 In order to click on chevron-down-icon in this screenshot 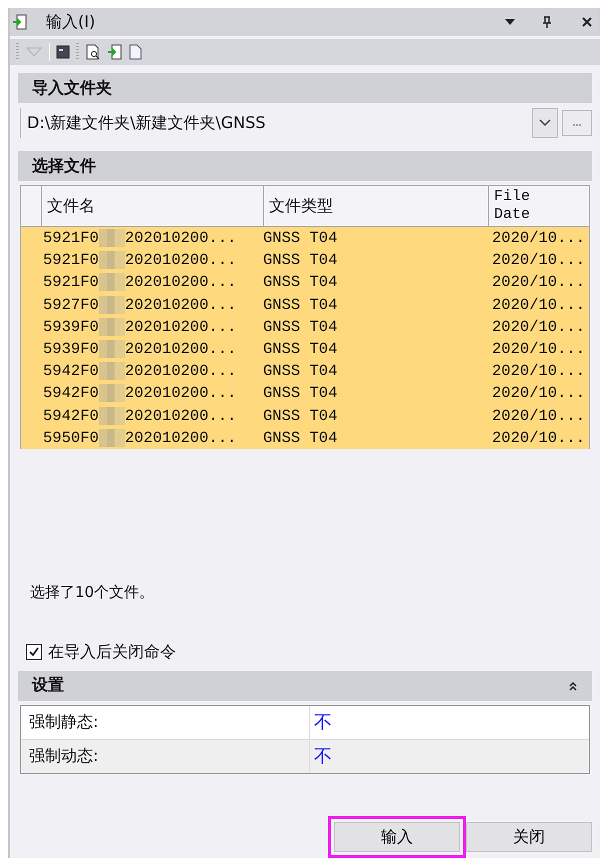, I will do `click(545, 123)`.